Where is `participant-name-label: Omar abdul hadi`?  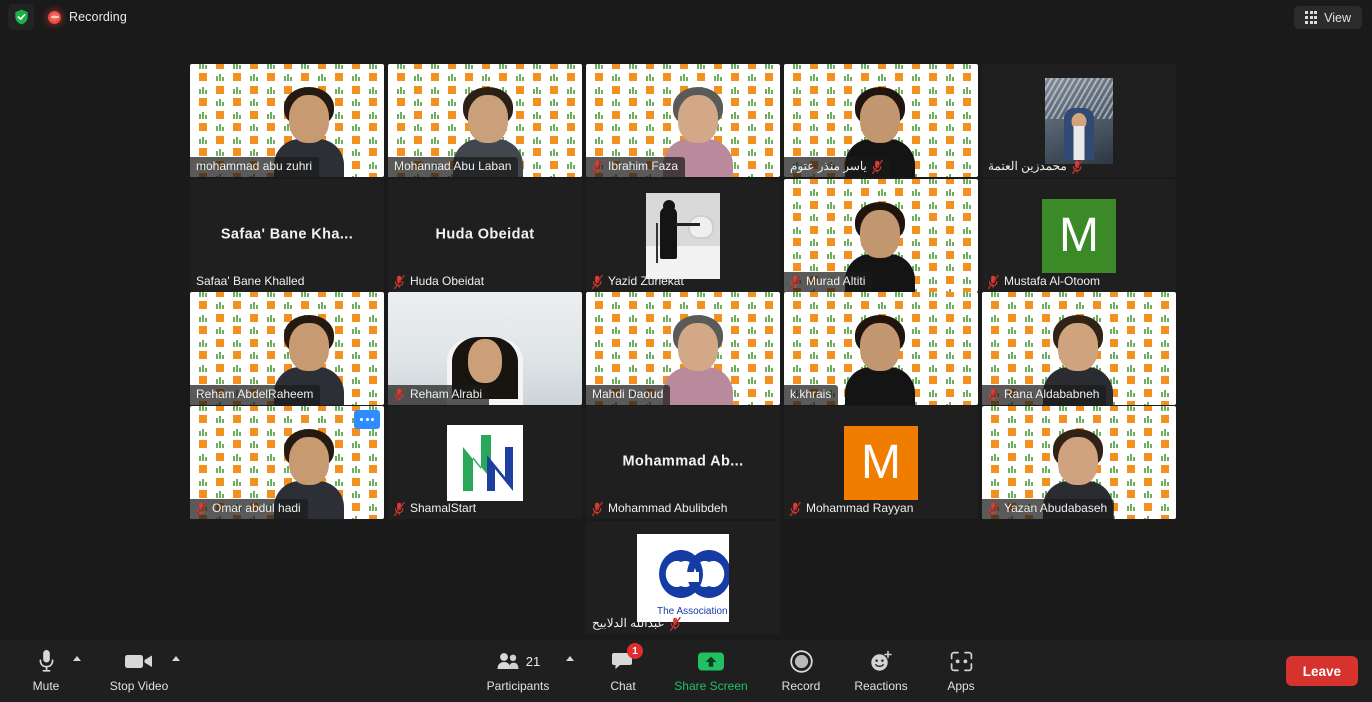 participant-name-label: Omar abdul hadi is located at coordinates (249, 509).